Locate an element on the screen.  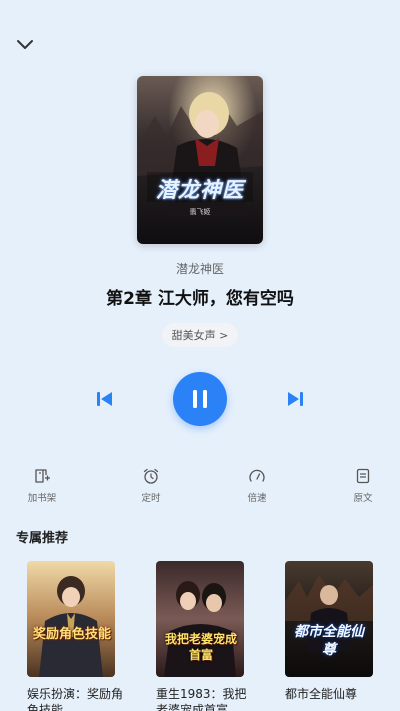
chevron-down-icon is located at coordinates (25, 44).